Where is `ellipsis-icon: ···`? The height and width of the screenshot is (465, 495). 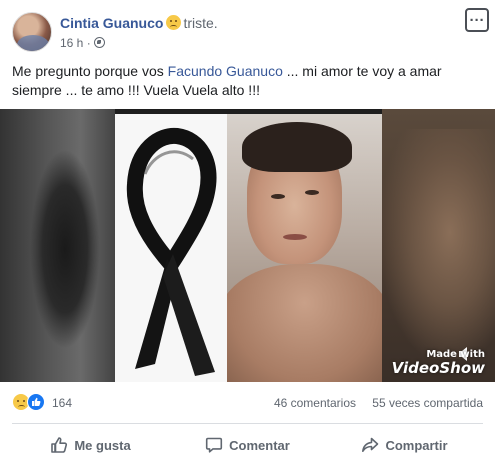 ellipsis-icon: ··· is located at coordinates (477, 20).